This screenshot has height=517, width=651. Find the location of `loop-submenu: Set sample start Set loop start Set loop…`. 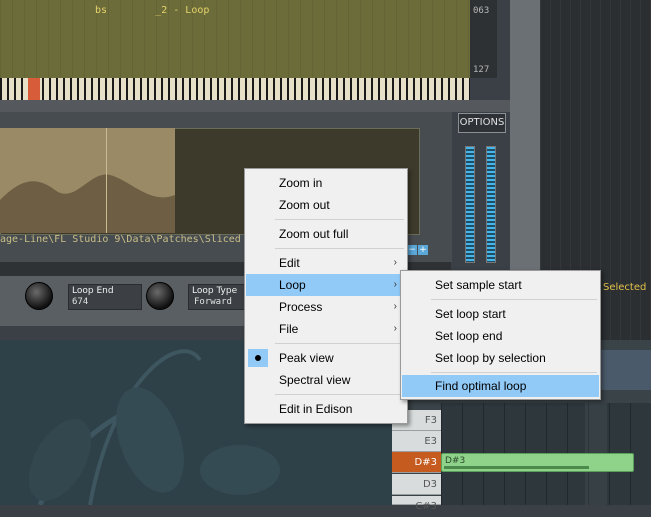

loop-submenu: Set sample start Set loop start Set loop… is located at coordinates (500, 335).